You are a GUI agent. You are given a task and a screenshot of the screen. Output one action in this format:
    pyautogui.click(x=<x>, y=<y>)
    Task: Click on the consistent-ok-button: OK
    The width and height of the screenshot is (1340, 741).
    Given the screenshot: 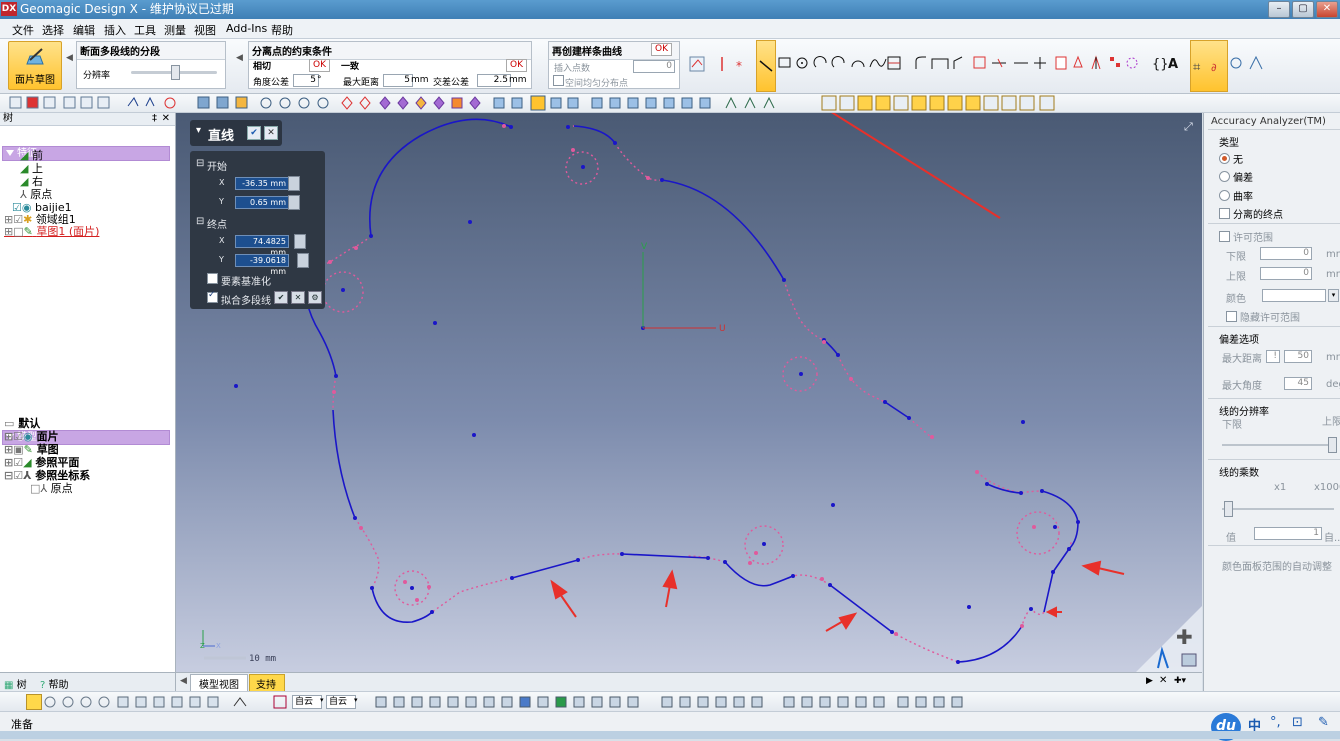 What is the action you would take?
    pyautogui.click(x=516, y=65)
    